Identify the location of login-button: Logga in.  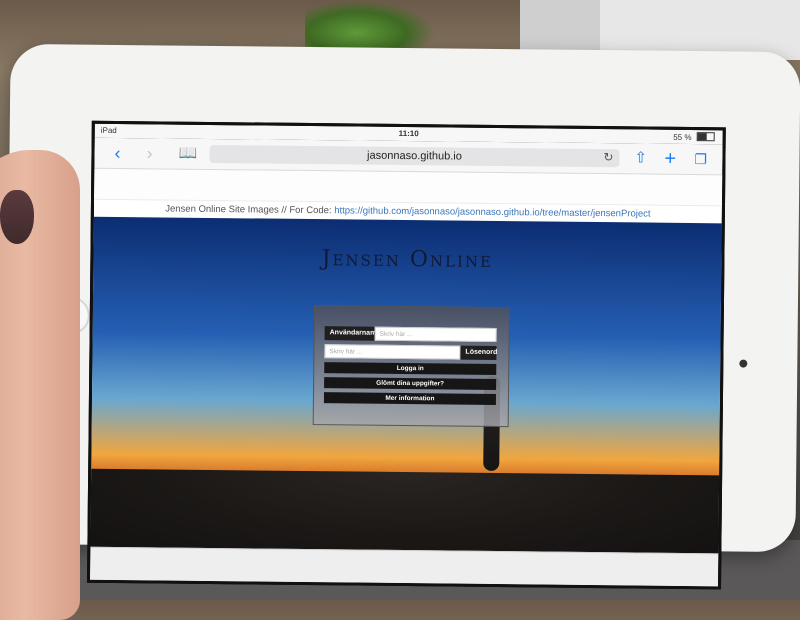
(410, 368).